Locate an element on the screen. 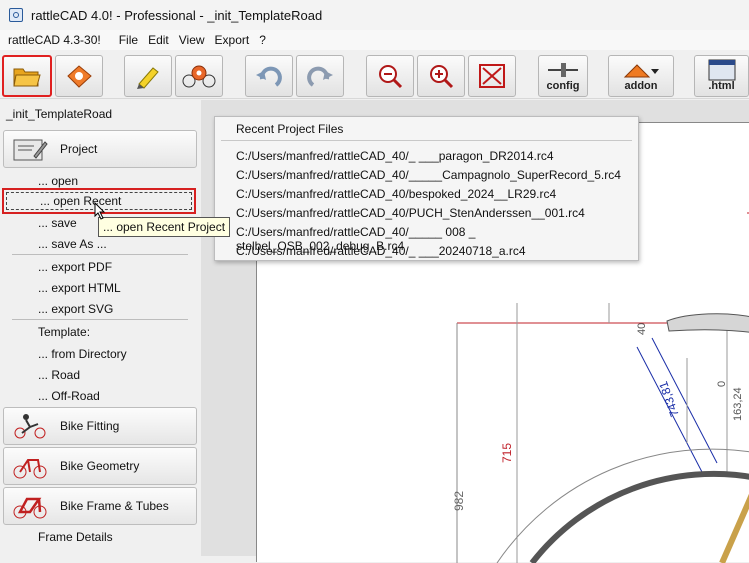  undo-button is located at coordinates (269, 76).